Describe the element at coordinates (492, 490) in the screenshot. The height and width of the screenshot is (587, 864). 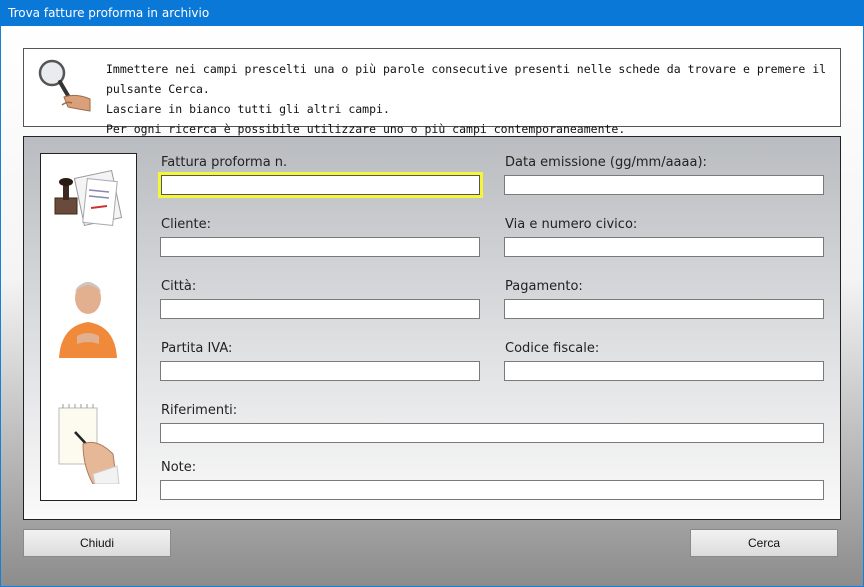
I see `note-input` at that location.